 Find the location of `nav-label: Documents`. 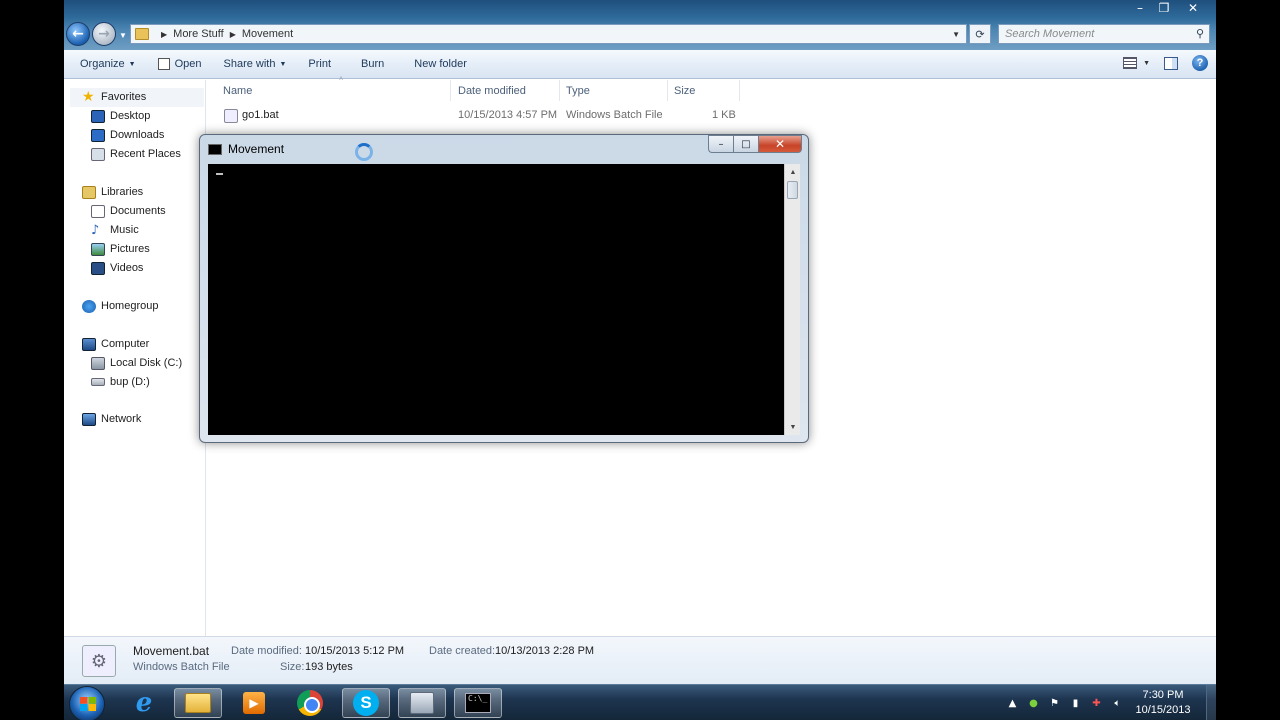

nav-label: Documents is located at coordinates (138, 211).